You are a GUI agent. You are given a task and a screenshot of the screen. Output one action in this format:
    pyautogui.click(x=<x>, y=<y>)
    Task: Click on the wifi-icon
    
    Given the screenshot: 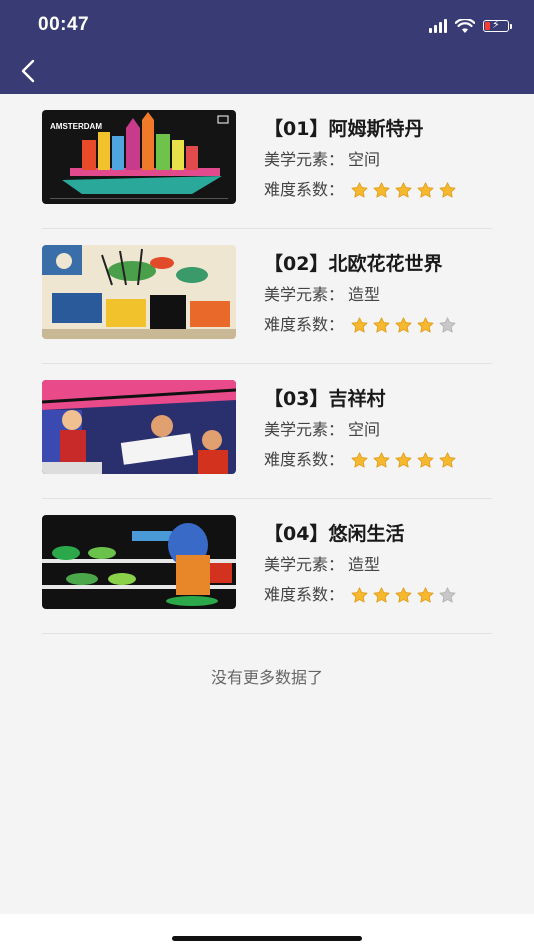 What is the action you would take?
    pyautogui.click(x=465, y=25)
    